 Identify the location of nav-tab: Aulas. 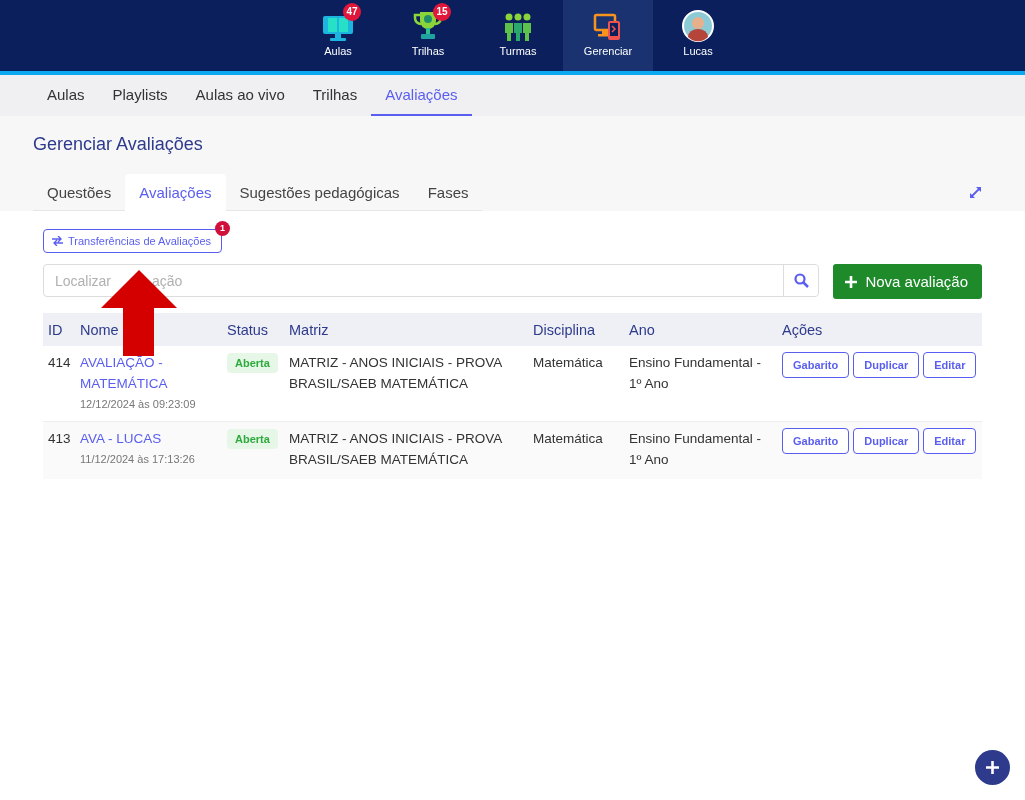
(66, 95).